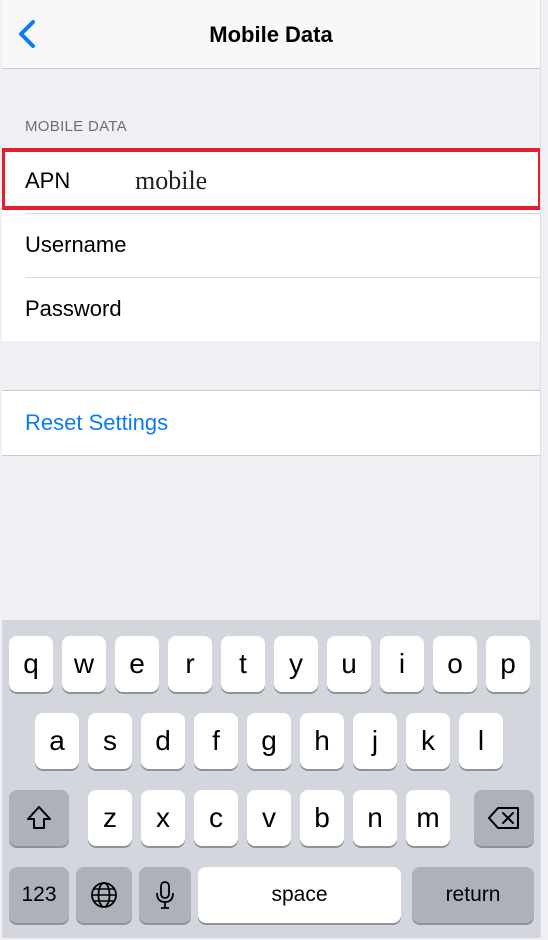 This screenshot has width=548, height=940. What do you see at coordinates (296, 664) in the screenshot?
I see `key-y: y` at bounding box center [296, 664].